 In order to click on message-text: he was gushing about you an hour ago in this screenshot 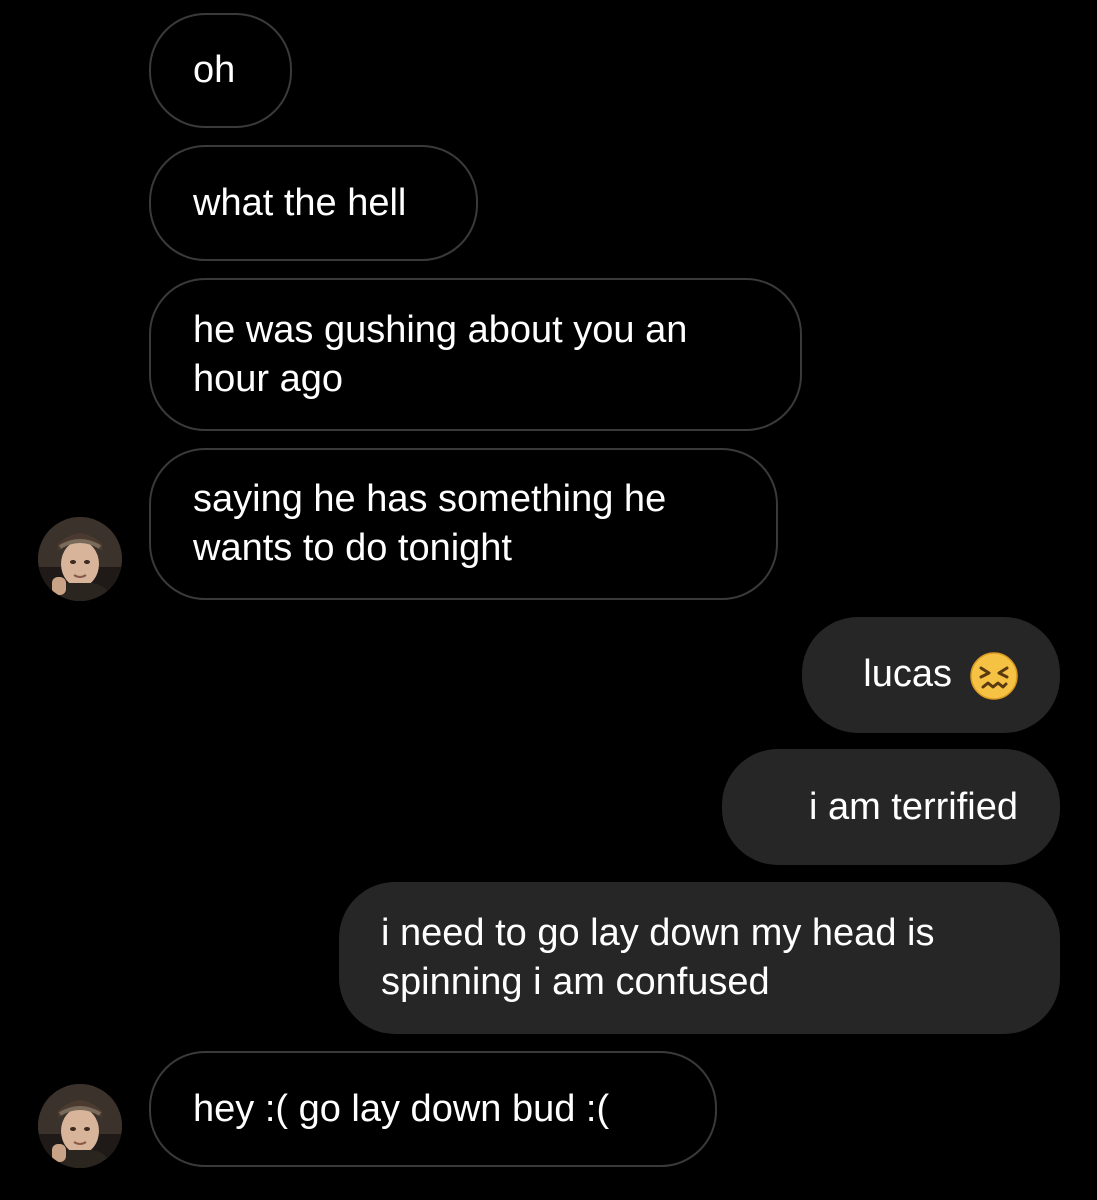, I will do `click(440, 355)`.